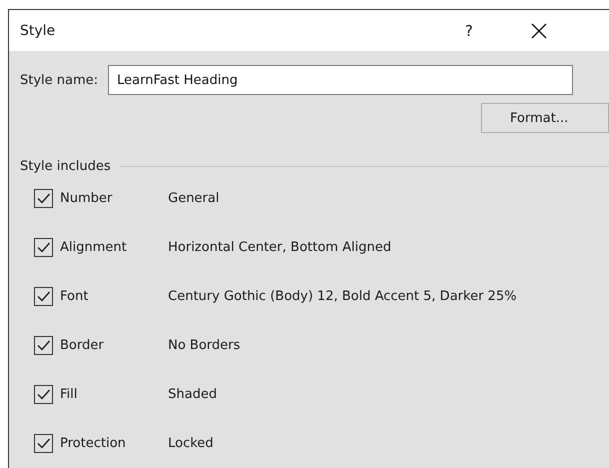  What do you see at coordinates (101, 443) in the screenshot?
I see `include-checkbox: Protection` at bounding box center [101, 443].